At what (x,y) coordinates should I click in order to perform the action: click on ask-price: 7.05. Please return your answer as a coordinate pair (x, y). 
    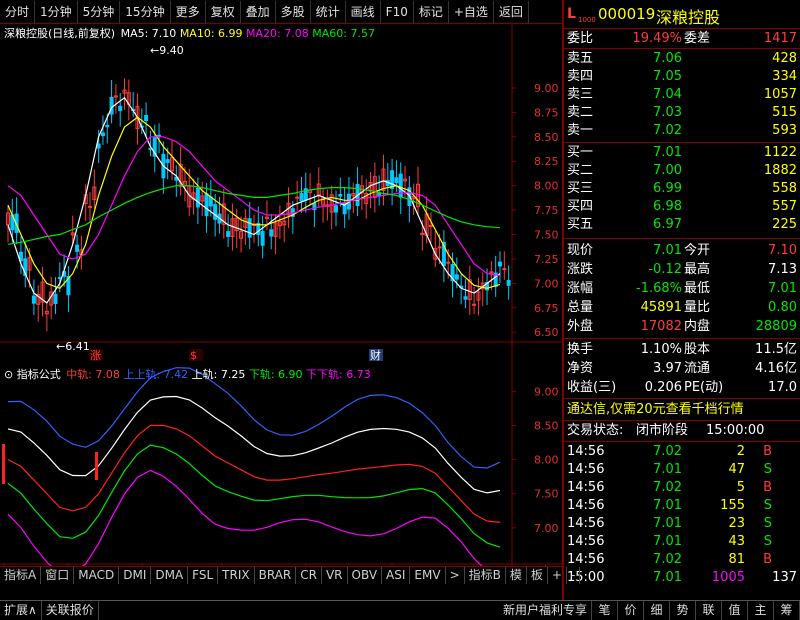
    Looking at the image, I should click on (667, 76).